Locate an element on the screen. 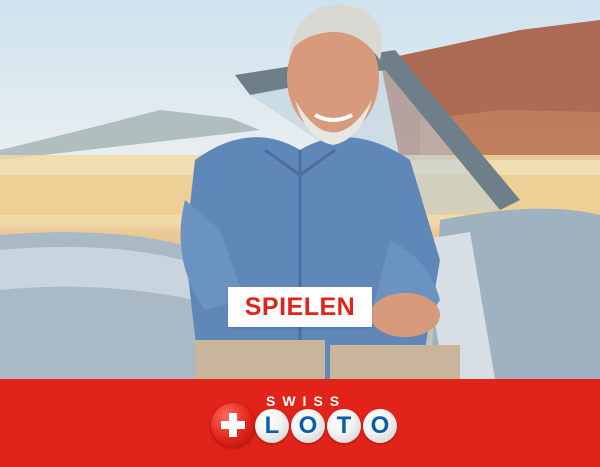 The width and height of the screenshot is (600, 467). play-button: SPIELEN is located at coordinates (300, 307).